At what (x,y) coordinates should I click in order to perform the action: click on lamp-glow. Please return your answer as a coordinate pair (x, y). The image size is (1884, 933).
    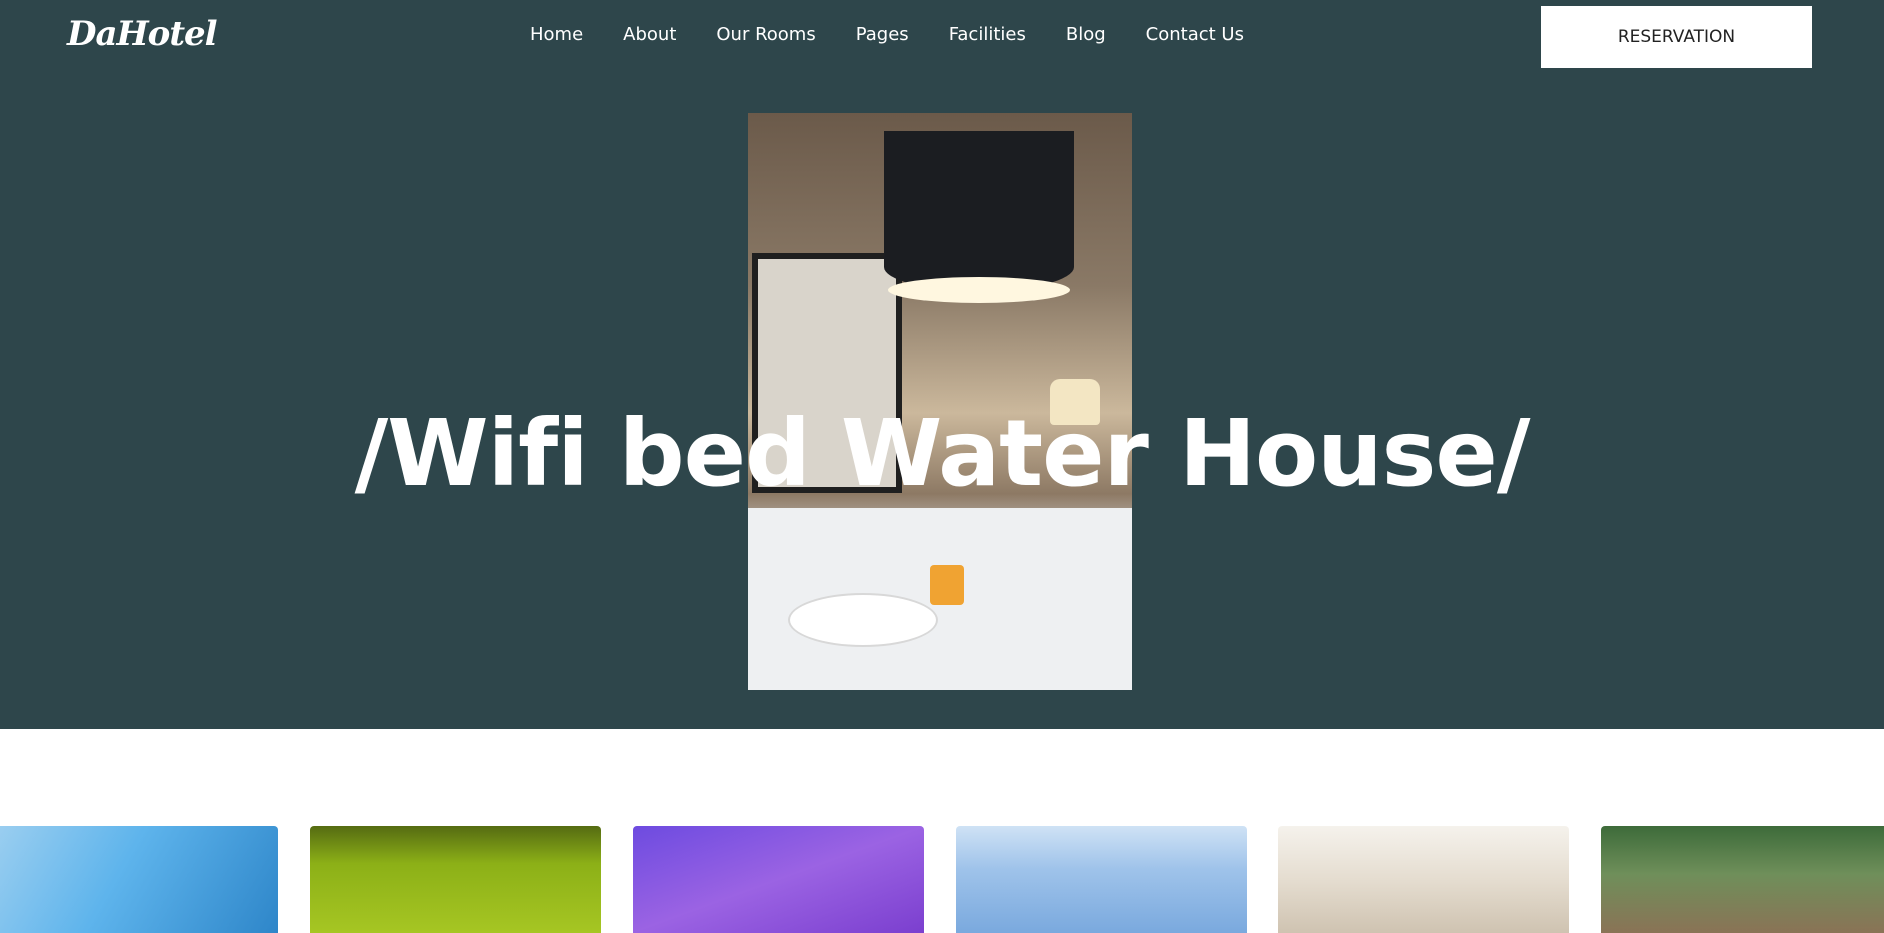
    Looking at the image, I should click on (979, 290).